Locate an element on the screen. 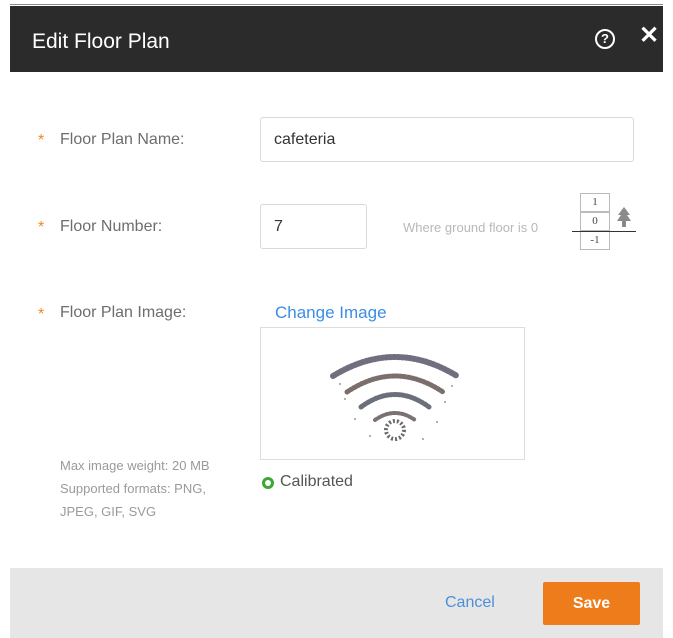  cancel-button: Cancel is located at coordinates (470, 603).